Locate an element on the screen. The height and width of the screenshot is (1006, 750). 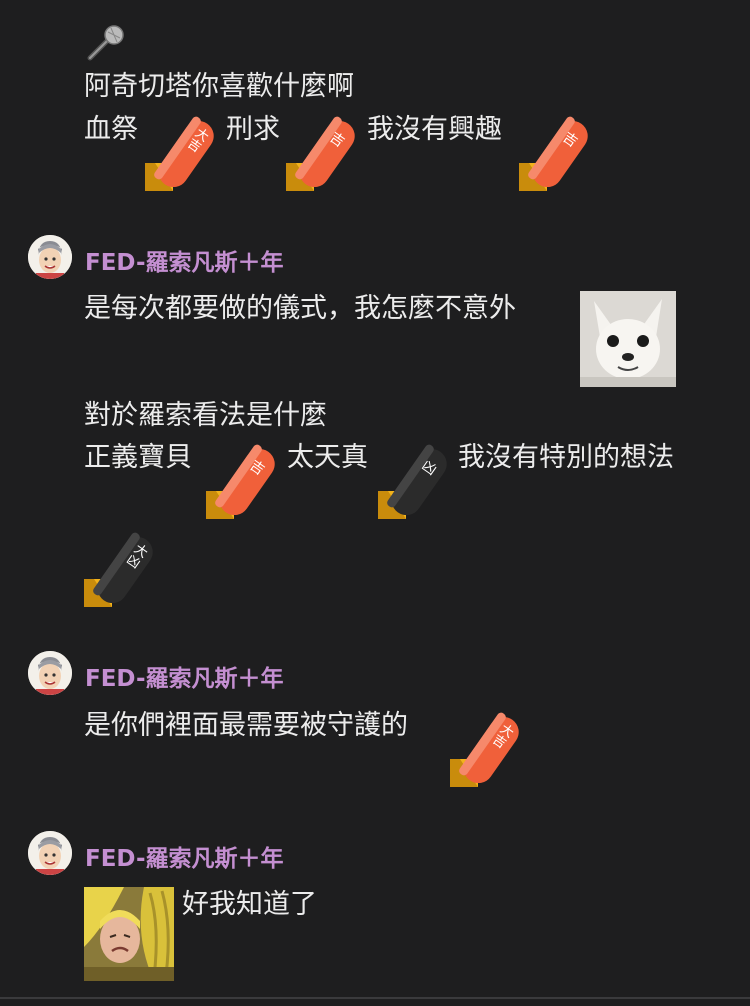
option-text: 血祭 is located at coordinates (111, 129).